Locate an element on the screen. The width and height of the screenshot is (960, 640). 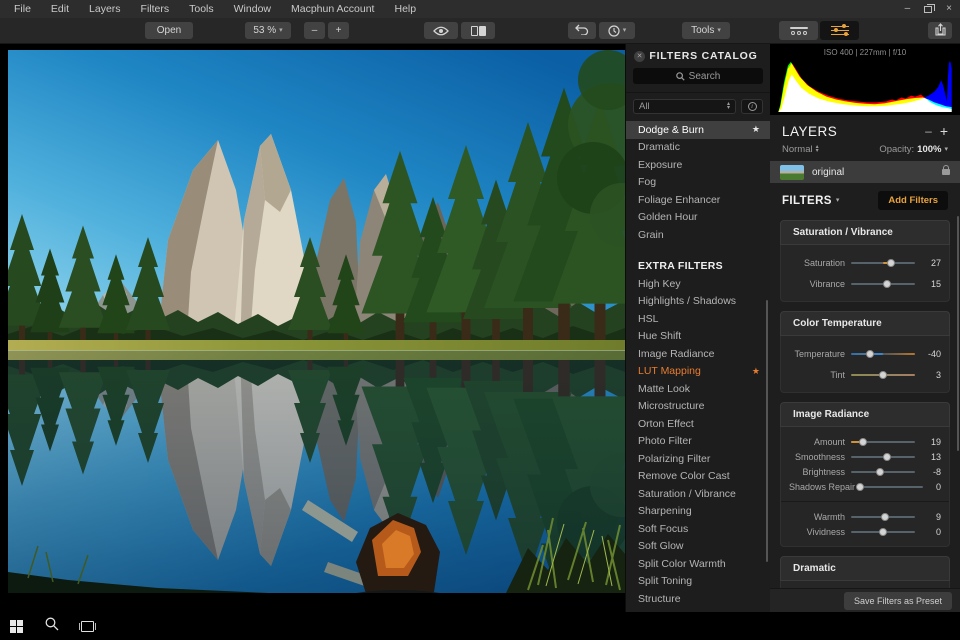
windows-start-icon is located at coordinates (16, 626).